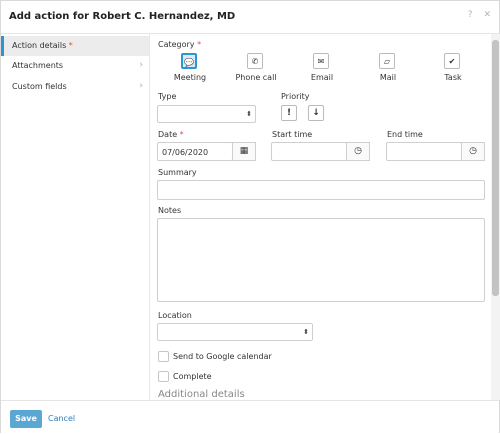  Describe the element at coordinates (452, 61) in the screenshot. I see `checkmark-icon: ✔` at that location.